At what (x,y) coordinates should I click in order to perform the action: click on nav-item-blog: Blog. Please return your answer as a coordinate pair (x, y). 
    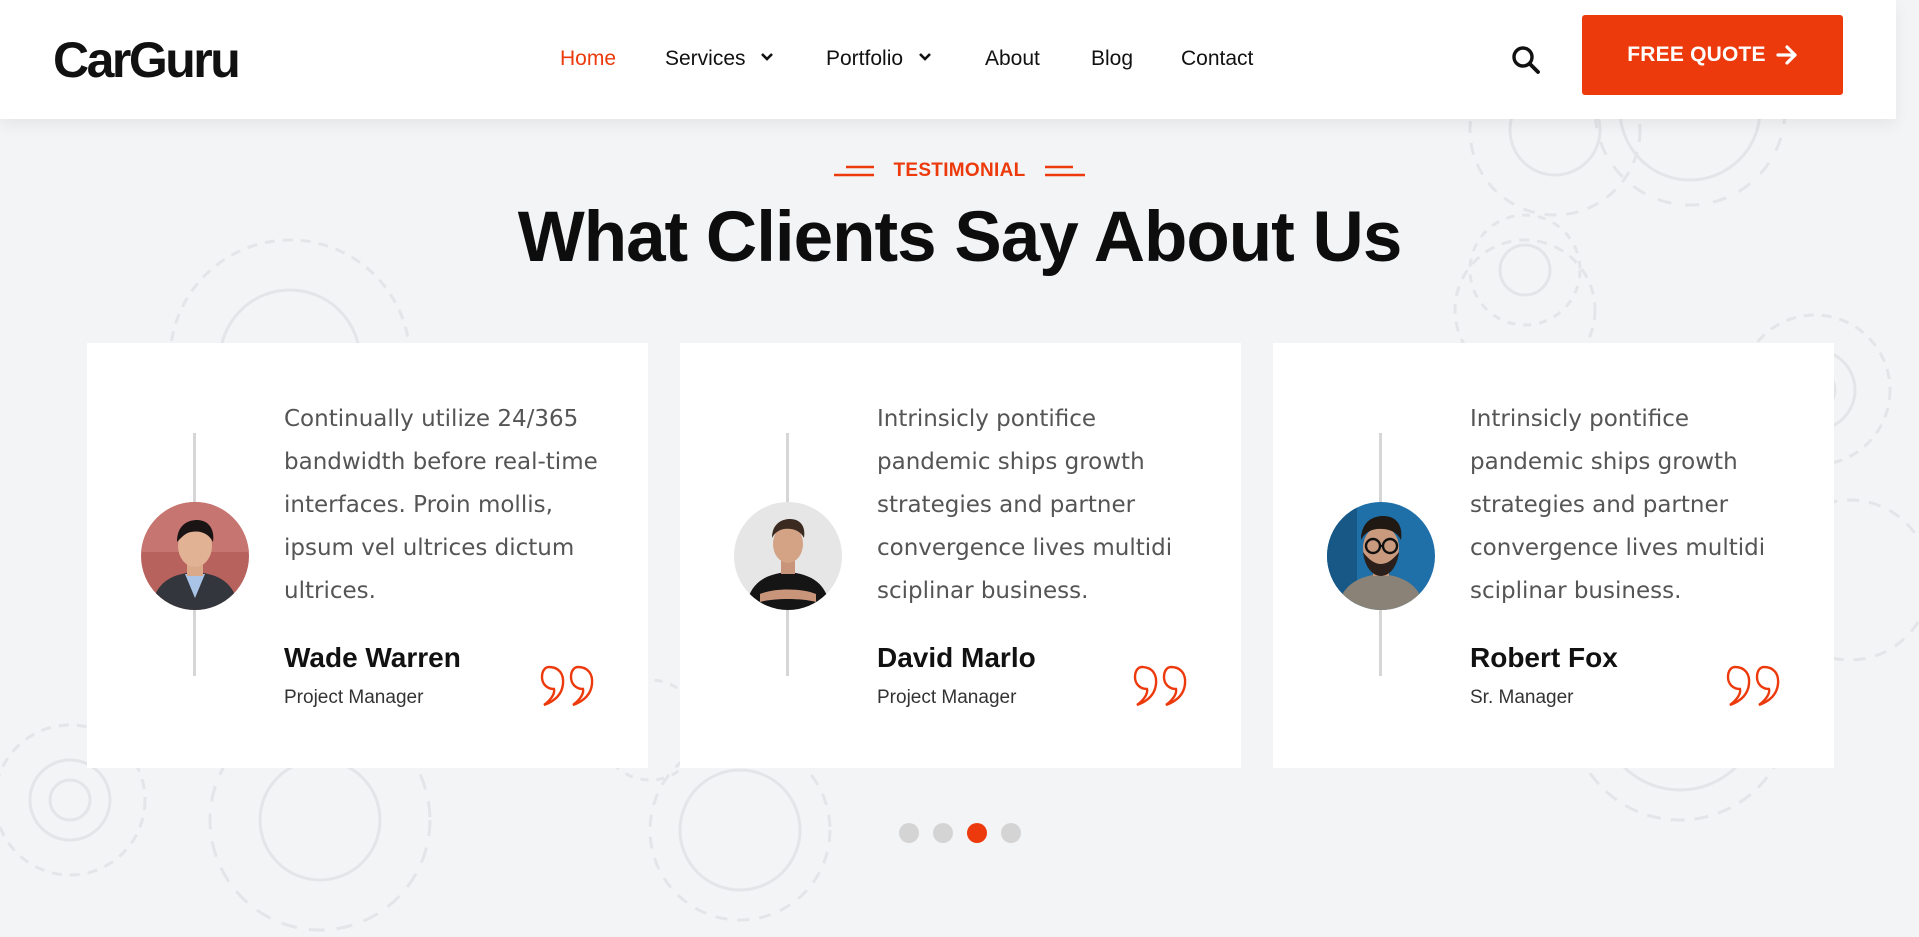
    Looking at the image, I should click on (1112, 59).